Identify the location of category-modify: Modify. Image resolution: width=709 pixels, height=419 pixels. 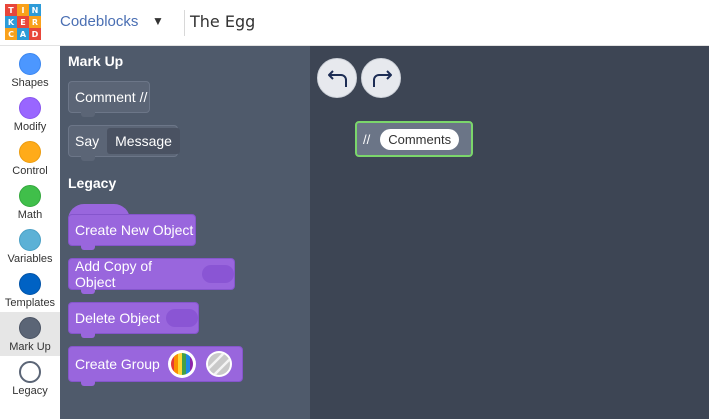
(30, 114).